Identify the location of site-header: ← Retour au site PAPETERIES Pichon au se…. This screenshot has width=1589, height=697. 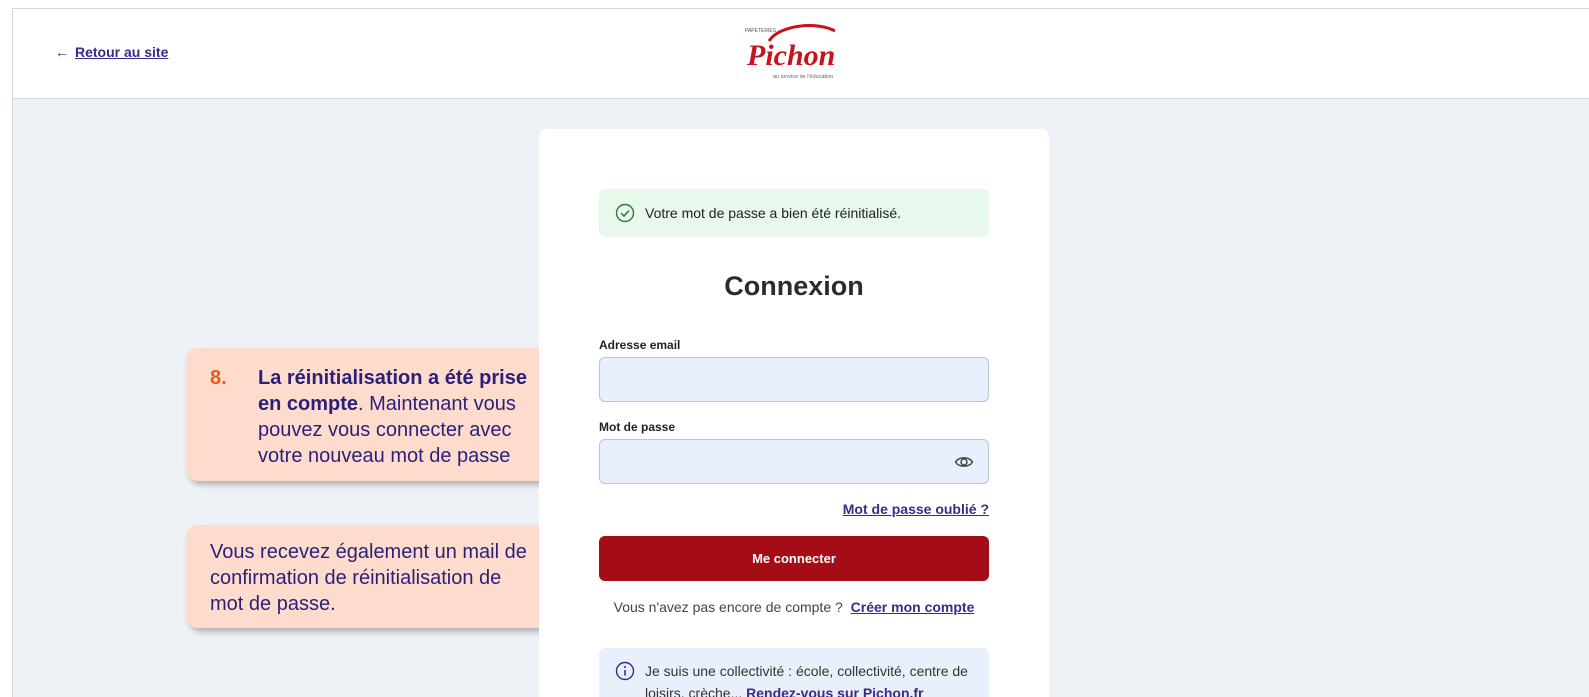
(801, 54).